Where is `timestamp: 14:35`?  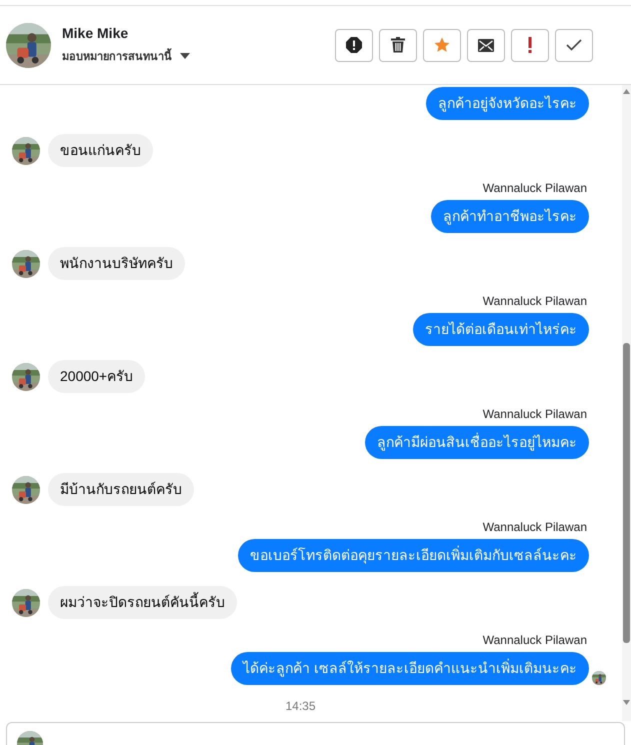
timestamp: 14:35 is located at coordinates (300, 706).